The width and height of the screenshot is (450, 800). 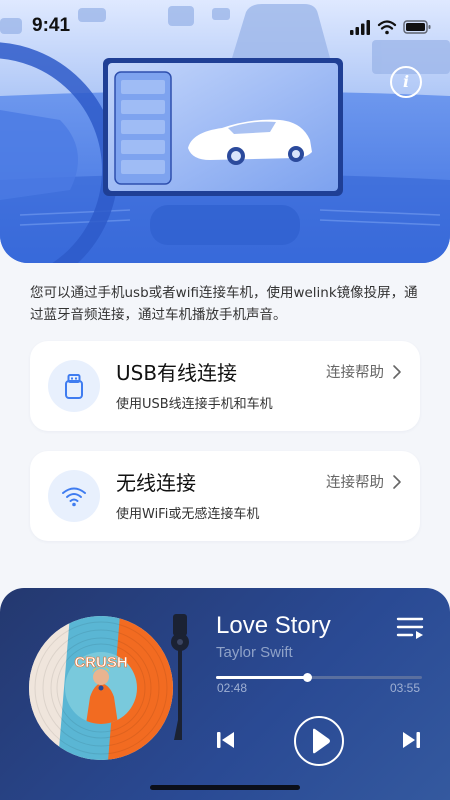 I want to click on wireless-connection-card: 无线连接 使用WiFi或无感连接车机 连接帮助, so click(x=225, y=496).